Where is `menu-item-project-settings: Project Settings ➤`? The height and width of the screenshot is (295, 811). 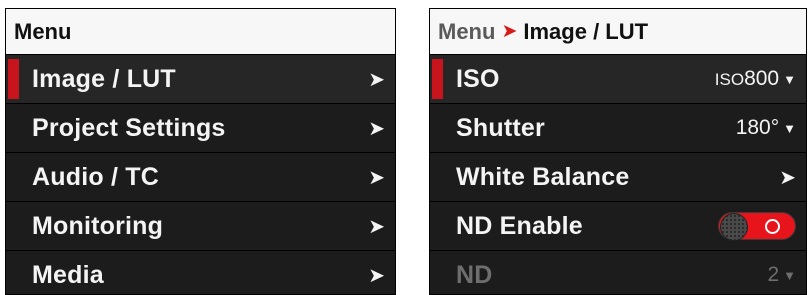 menu-item-project-settings: Project Settings ➤ is located at coordinates (200, 128).